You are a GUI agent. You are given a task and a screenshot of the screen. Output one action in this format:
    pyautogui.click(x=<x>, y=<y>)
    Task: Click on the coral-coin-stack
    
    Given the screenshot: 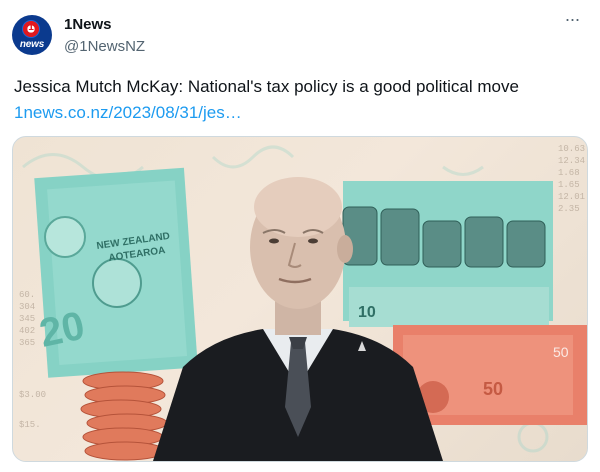 What is the action you would take?
    pyautogui.click(x=124, y=416)
    